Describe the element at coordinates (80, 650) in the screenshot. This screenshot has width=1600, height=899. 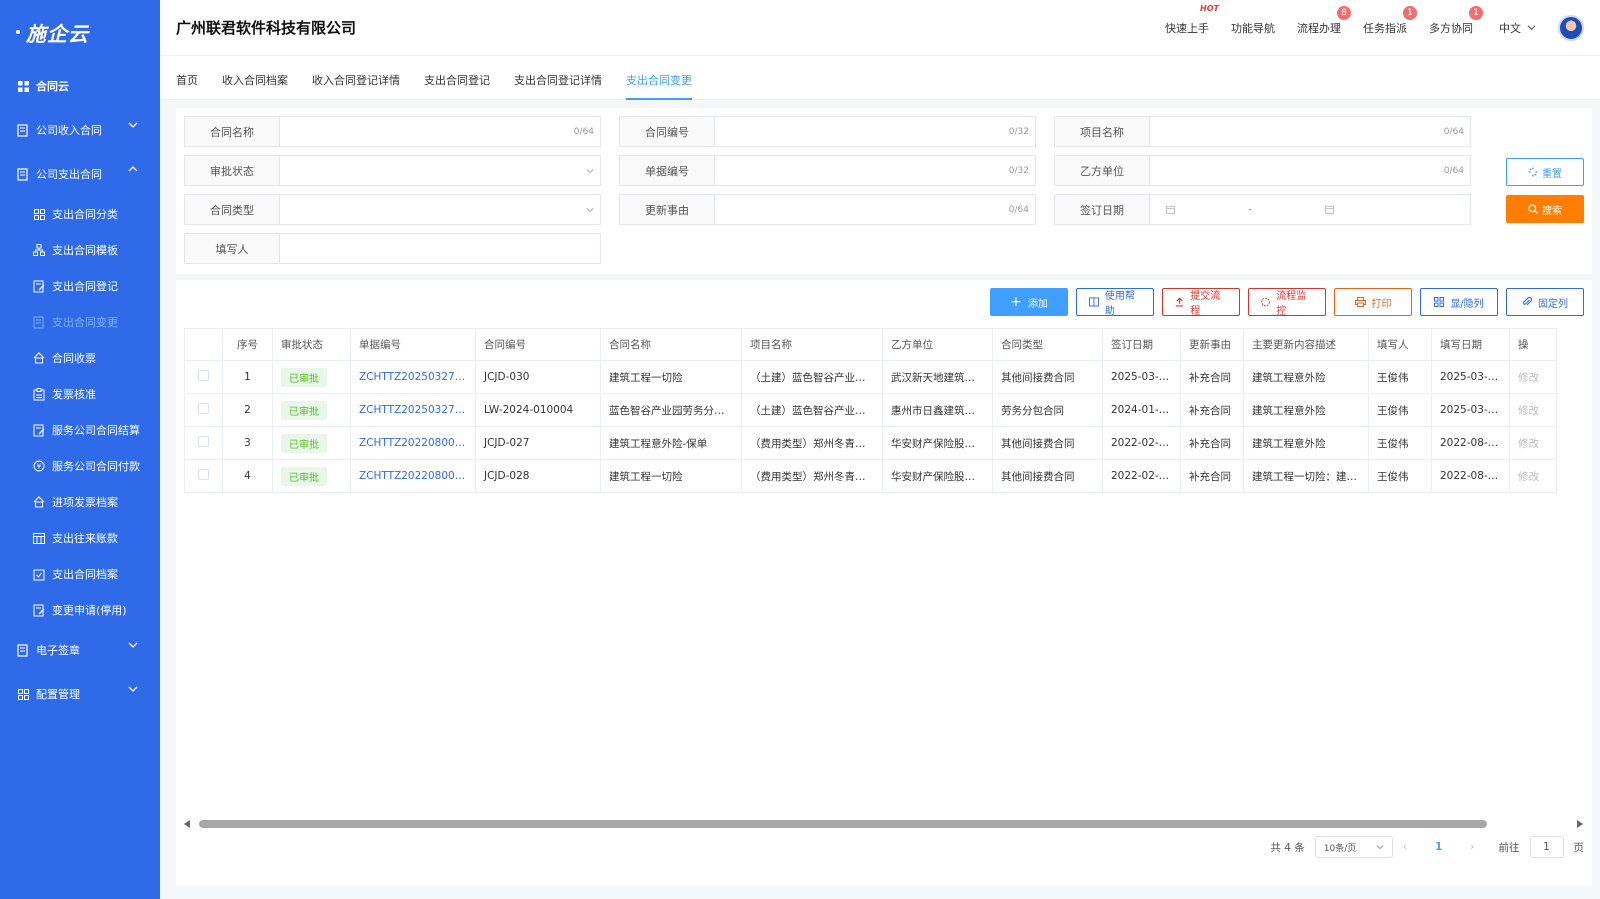
I see `sidebar-item-e-signature: 电子签章` at that location.